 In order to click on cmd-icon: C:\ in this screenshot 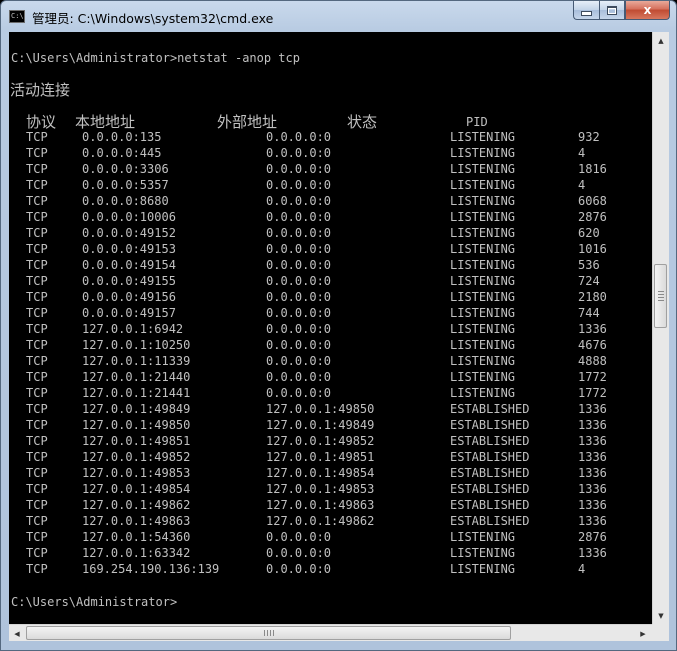, I will do `click(17, 16)`.